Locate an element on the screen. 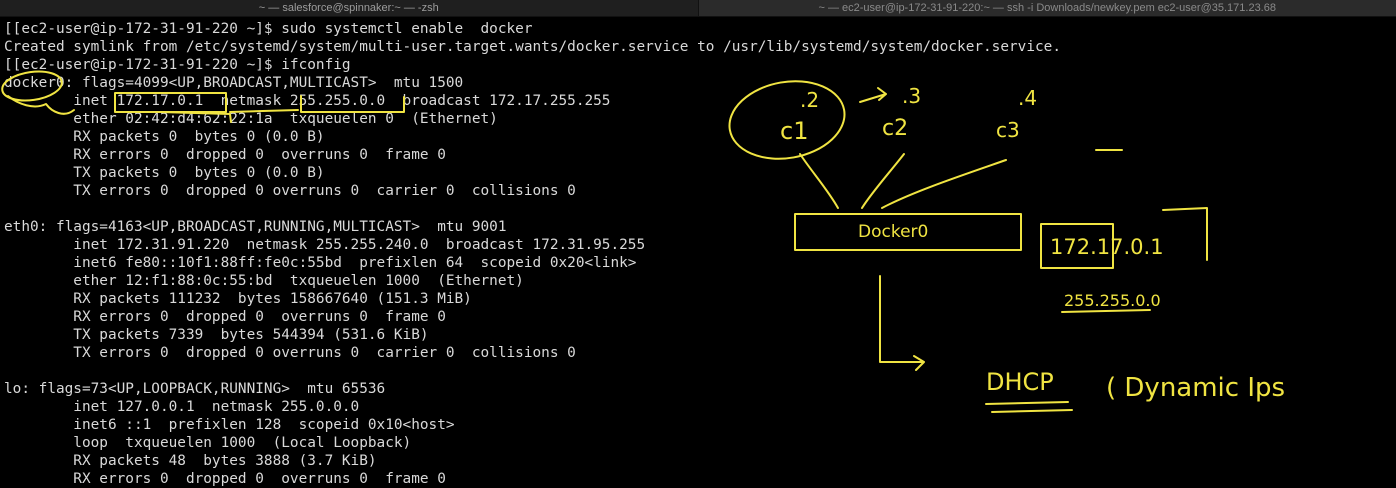 The height and width of the screenshot is (488, 1396). subnet-mask: 255.255.0.0 is located at coordinates (1112, 300).